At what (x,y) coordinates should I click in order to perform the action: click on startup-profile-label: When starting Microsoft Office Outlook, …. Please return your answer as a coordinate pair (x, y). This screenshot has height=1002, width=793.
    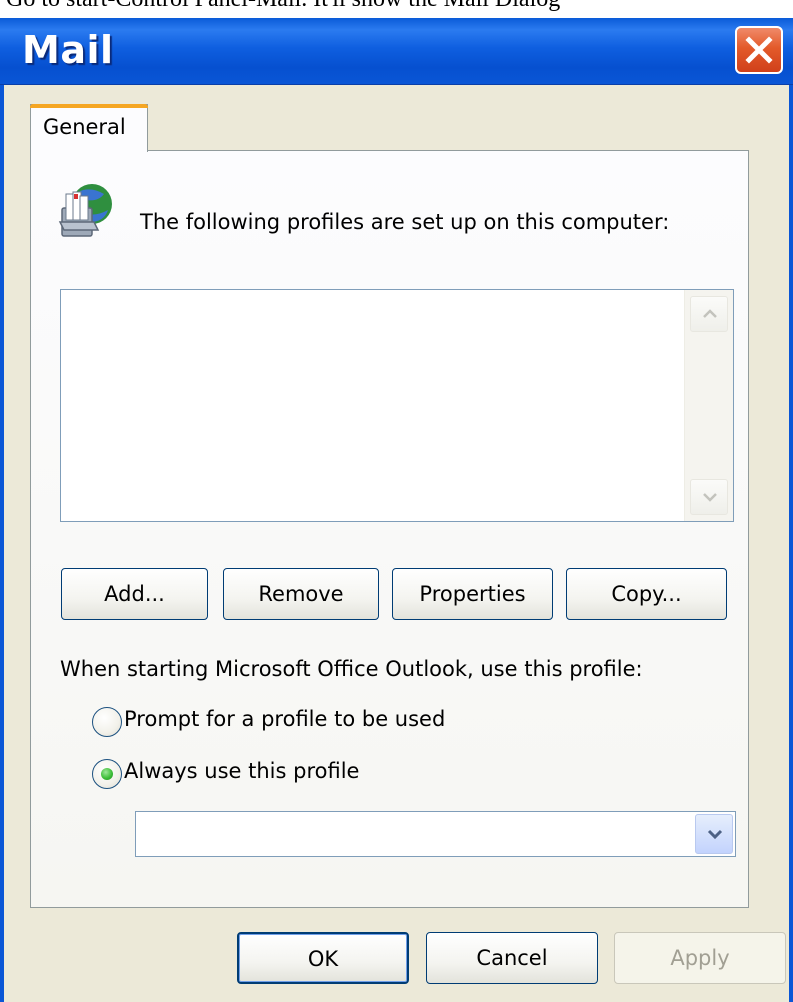
    Looking at the image, I should click on (351, 669).